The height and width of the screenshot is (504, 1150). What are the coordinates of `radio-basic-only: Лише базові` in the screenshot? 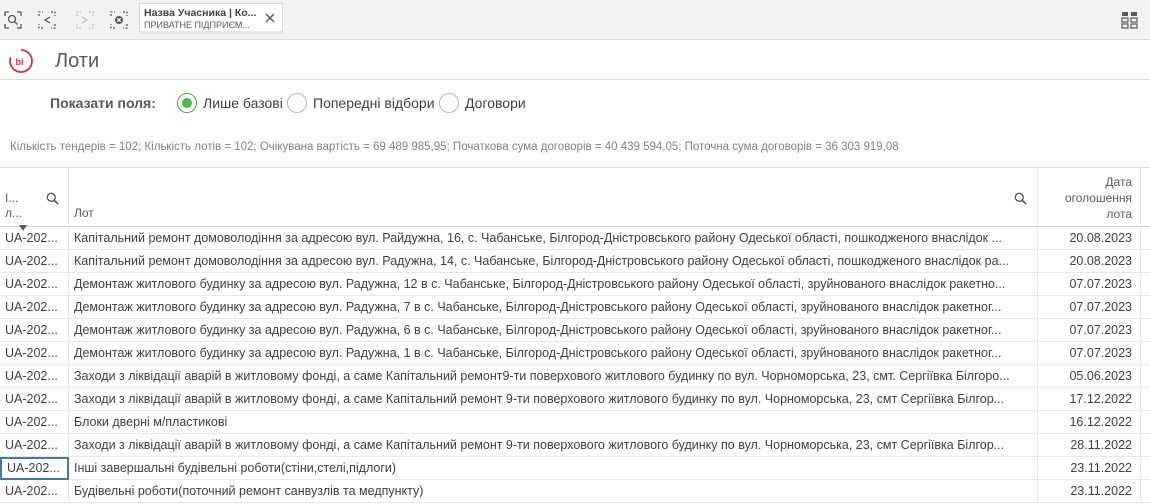 It's located at (230, 103).